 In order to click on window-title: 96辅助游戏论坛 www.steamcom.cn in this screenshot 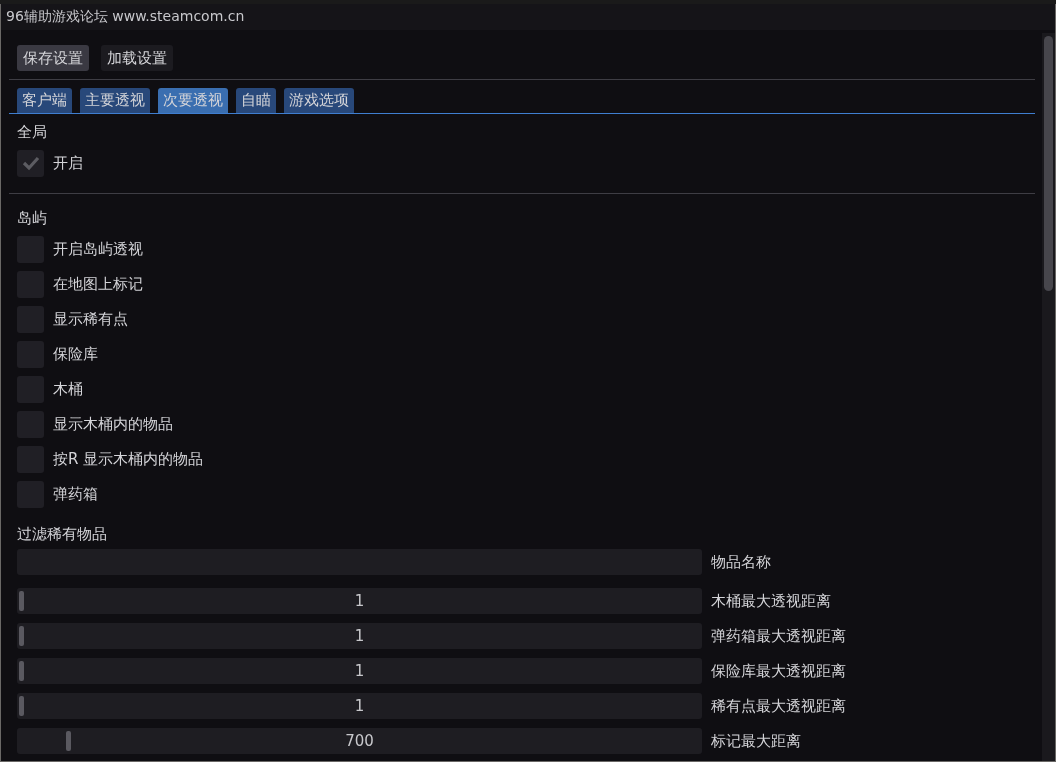, I will do `click(125, 17)`.